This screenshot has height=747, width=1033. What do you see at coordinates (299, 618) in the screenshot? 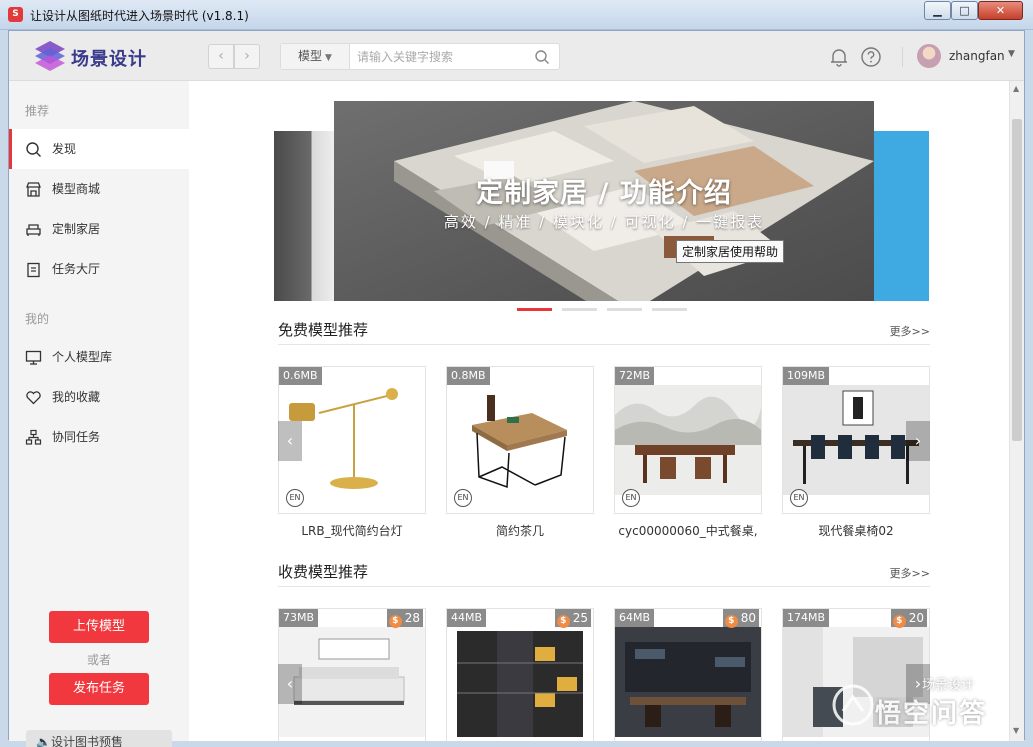
I see `file-size-badge: 73MB` at bounding box center [299, 618].